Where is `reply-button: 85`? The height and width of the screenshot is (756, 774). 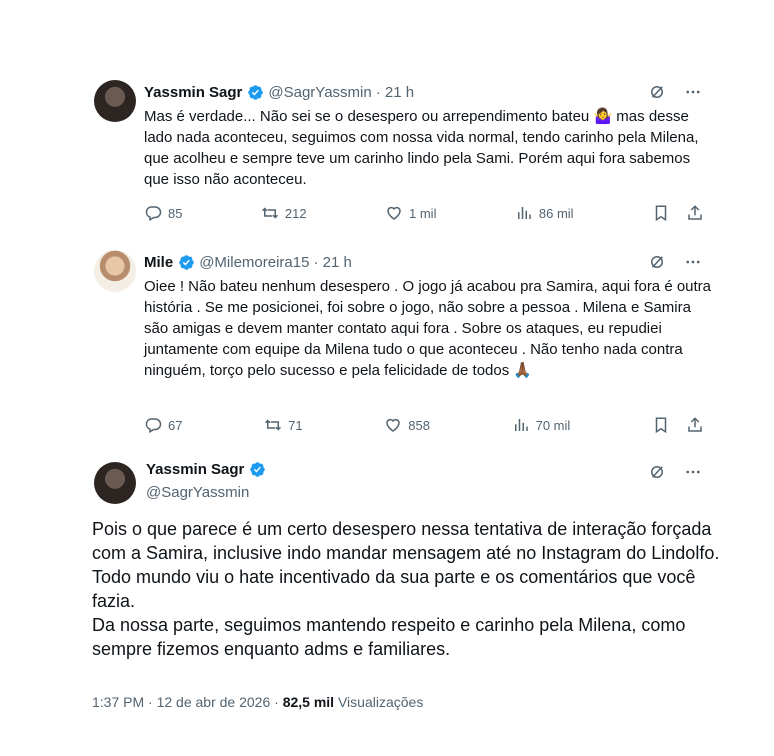
reply-button: 85 is located at coordinates (163, 213).